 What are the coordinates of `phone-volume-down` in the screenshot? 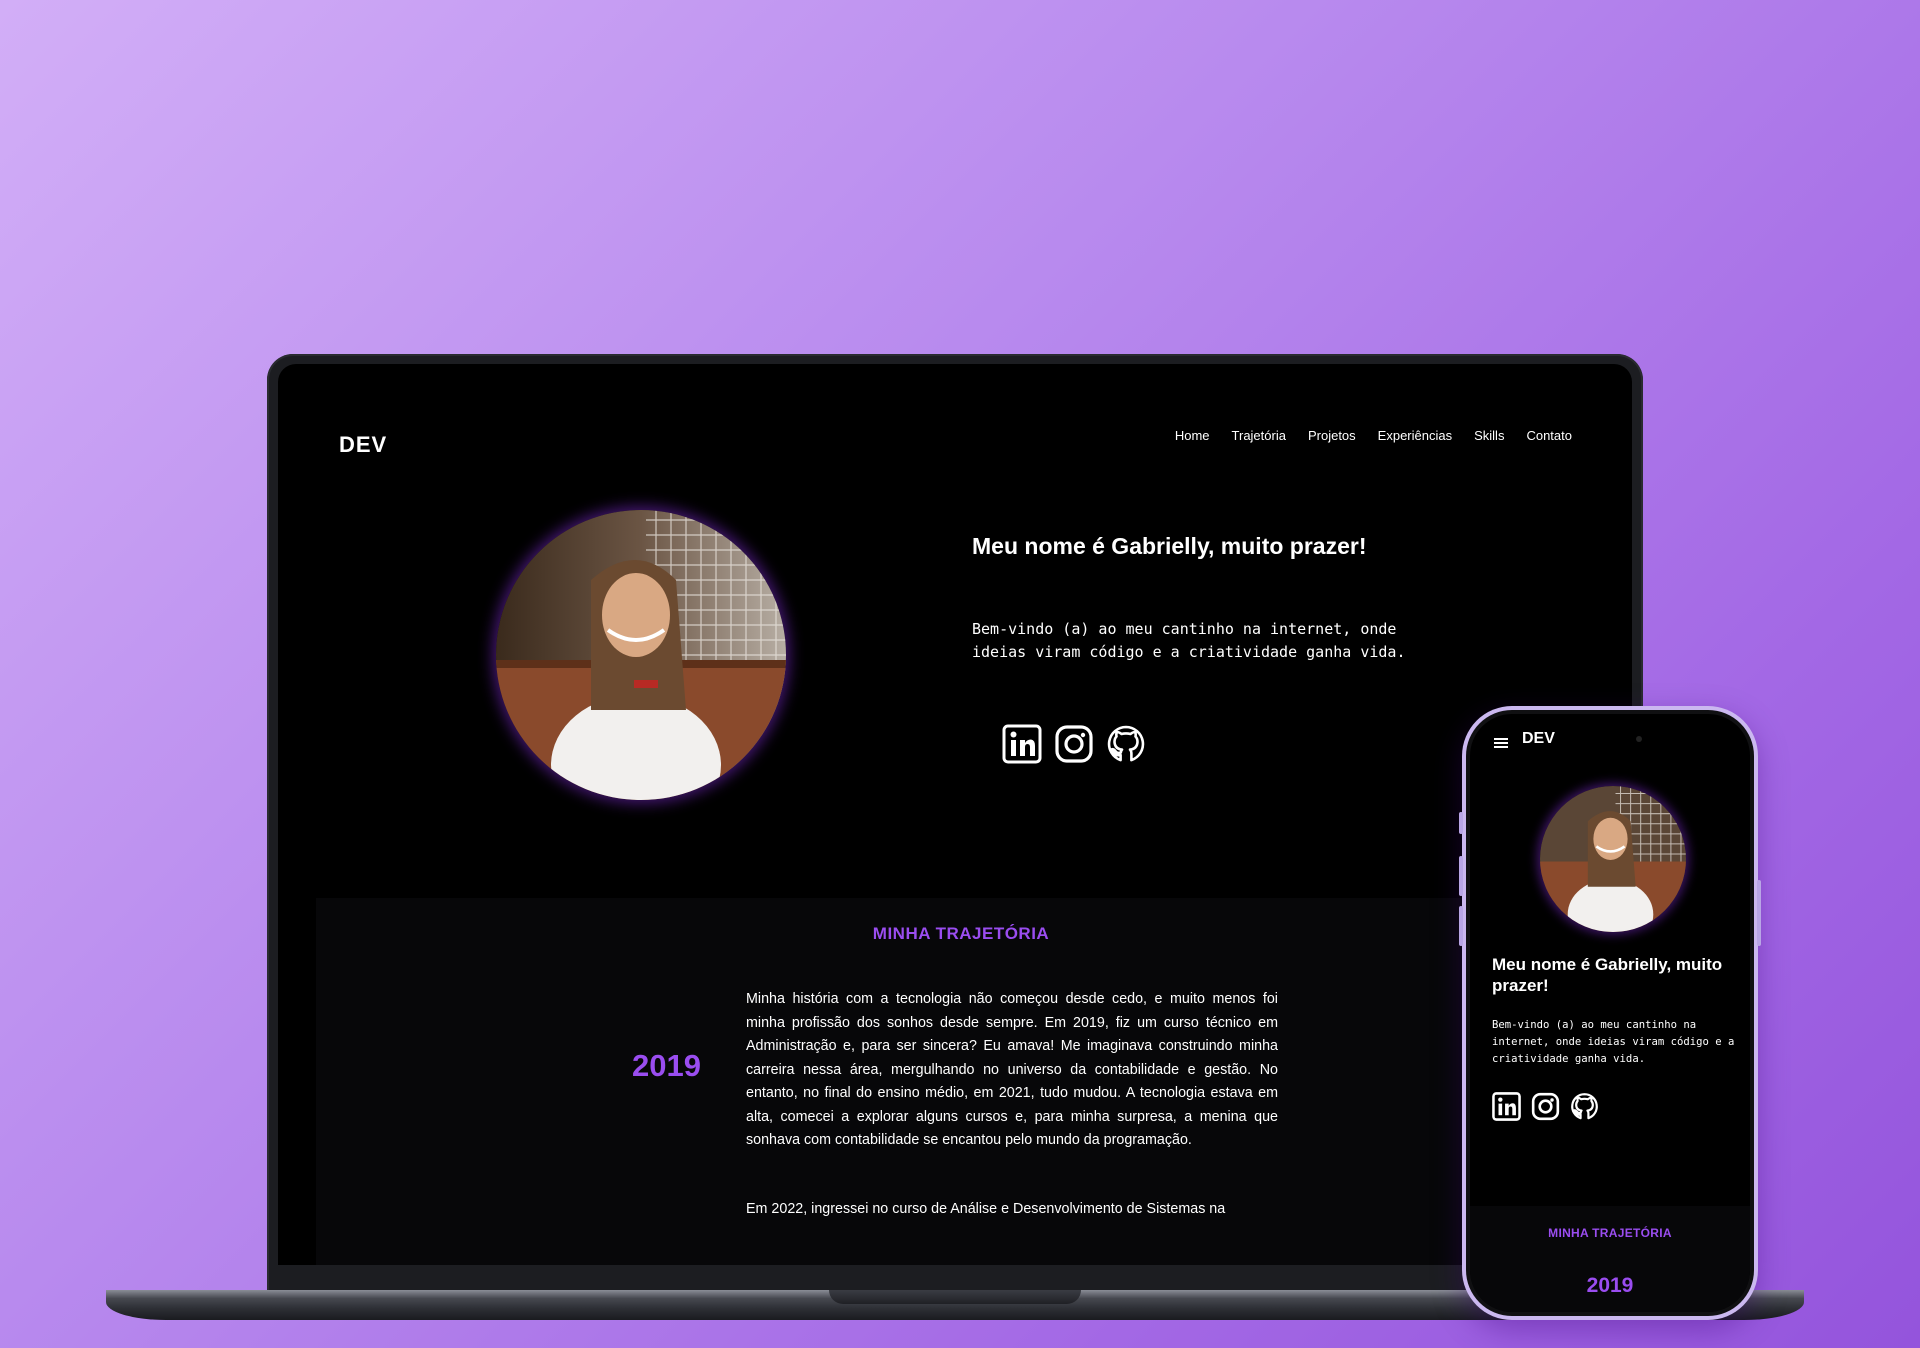 It's located at (1461, 926).